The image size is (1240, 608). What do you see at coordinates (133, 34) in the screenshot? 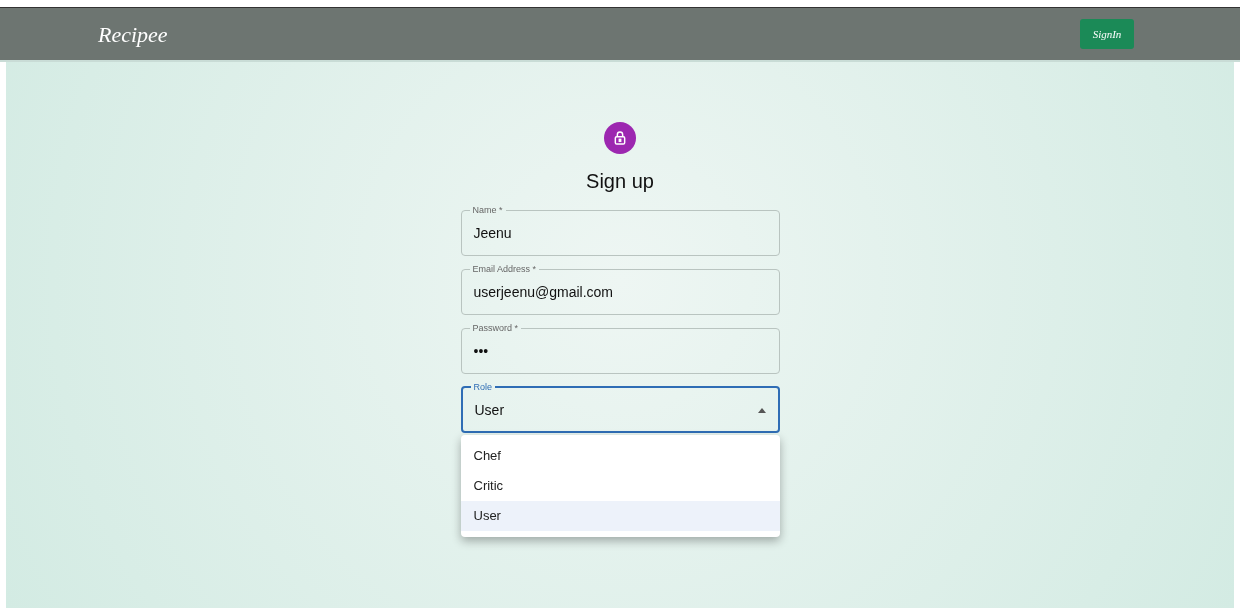
I see `brand-logo: Recipee` at bounding box center [133, 34].